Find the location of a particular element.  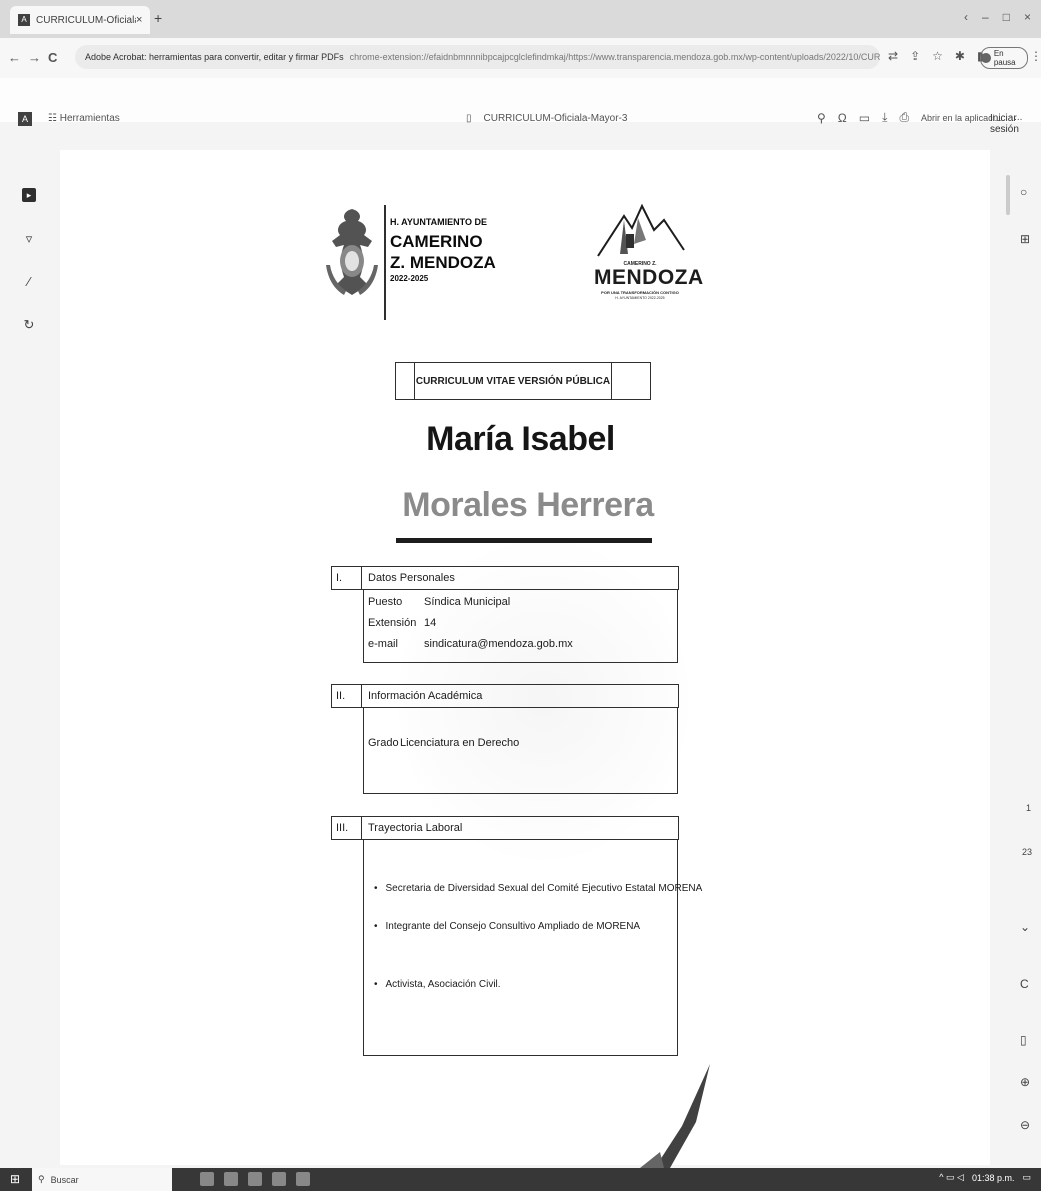

extension-icons: ⇄ ⇪ ☆ ✱ ▮ is located at coordinates (936, 56).